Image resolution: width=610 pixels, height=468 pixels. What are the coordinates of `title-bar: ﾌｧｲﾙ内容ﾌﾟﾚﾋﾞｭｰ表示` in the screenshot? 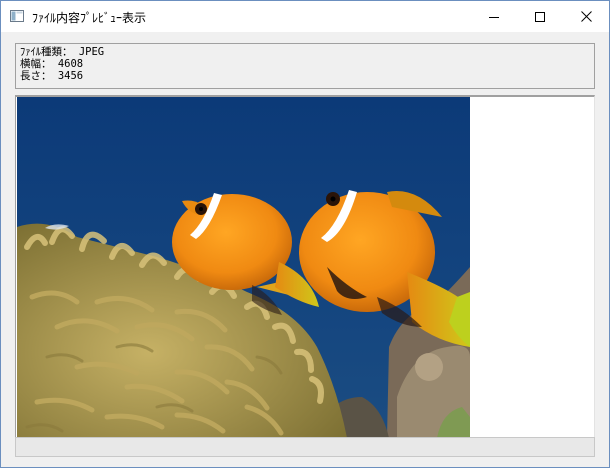 It's located at (305, 16).